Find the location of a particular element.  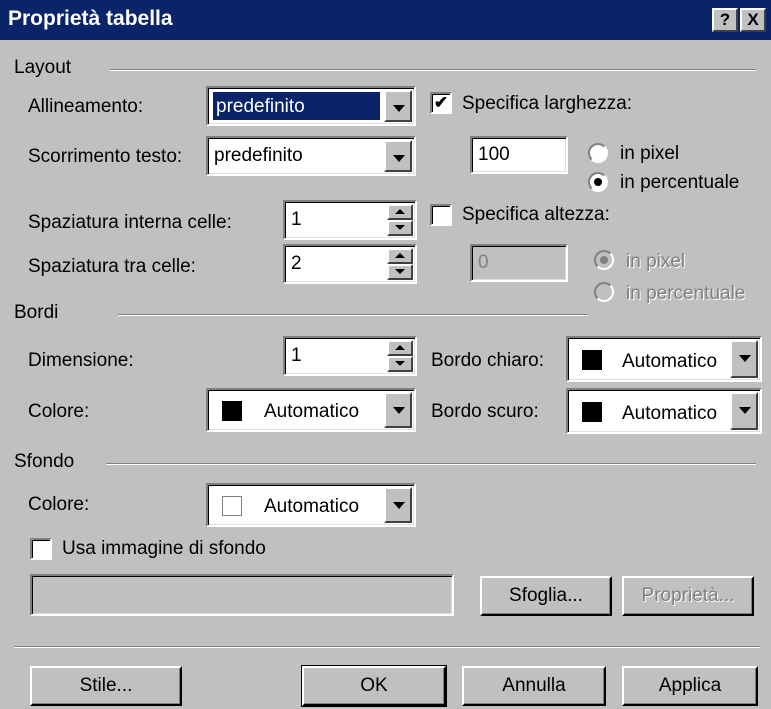

text-wrap-value: predefinito is located at coordinates (258, 155).